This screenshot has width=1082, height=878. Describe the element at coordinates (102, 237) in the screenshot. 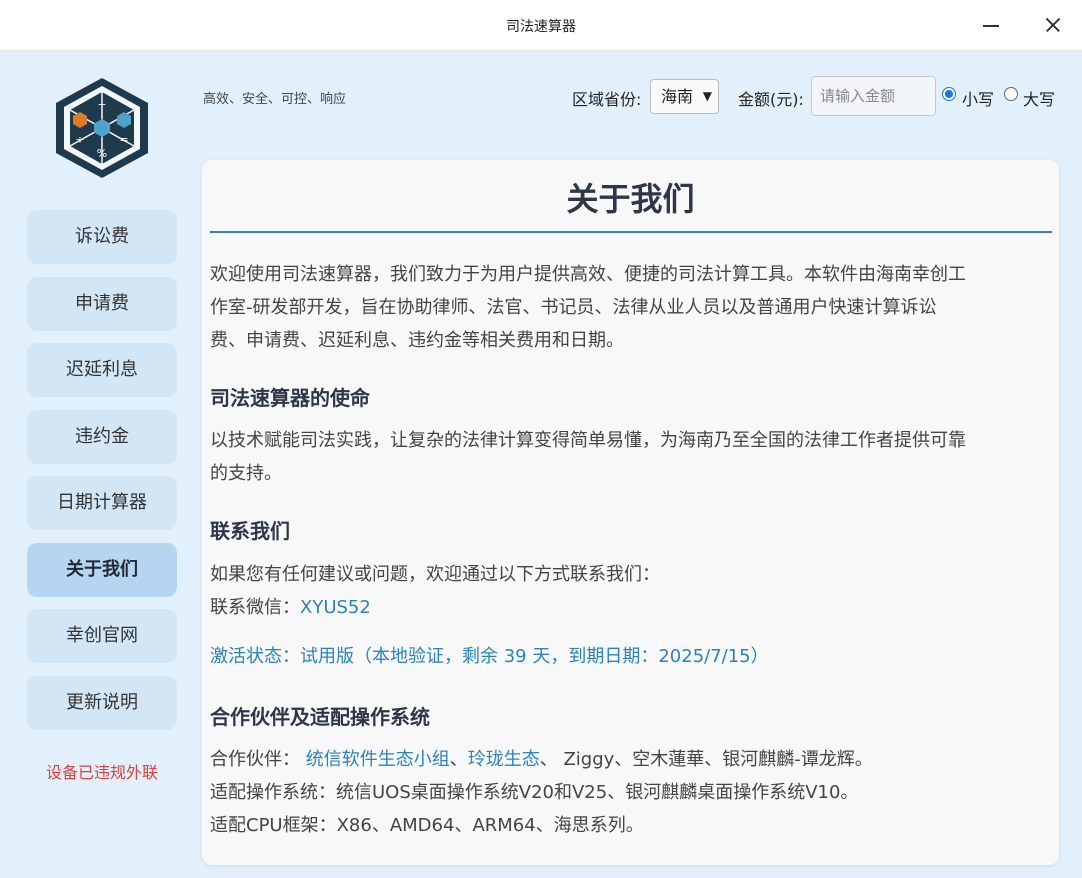

I see `sidebar-item-litigation-fee: 诉讼费` at that location.